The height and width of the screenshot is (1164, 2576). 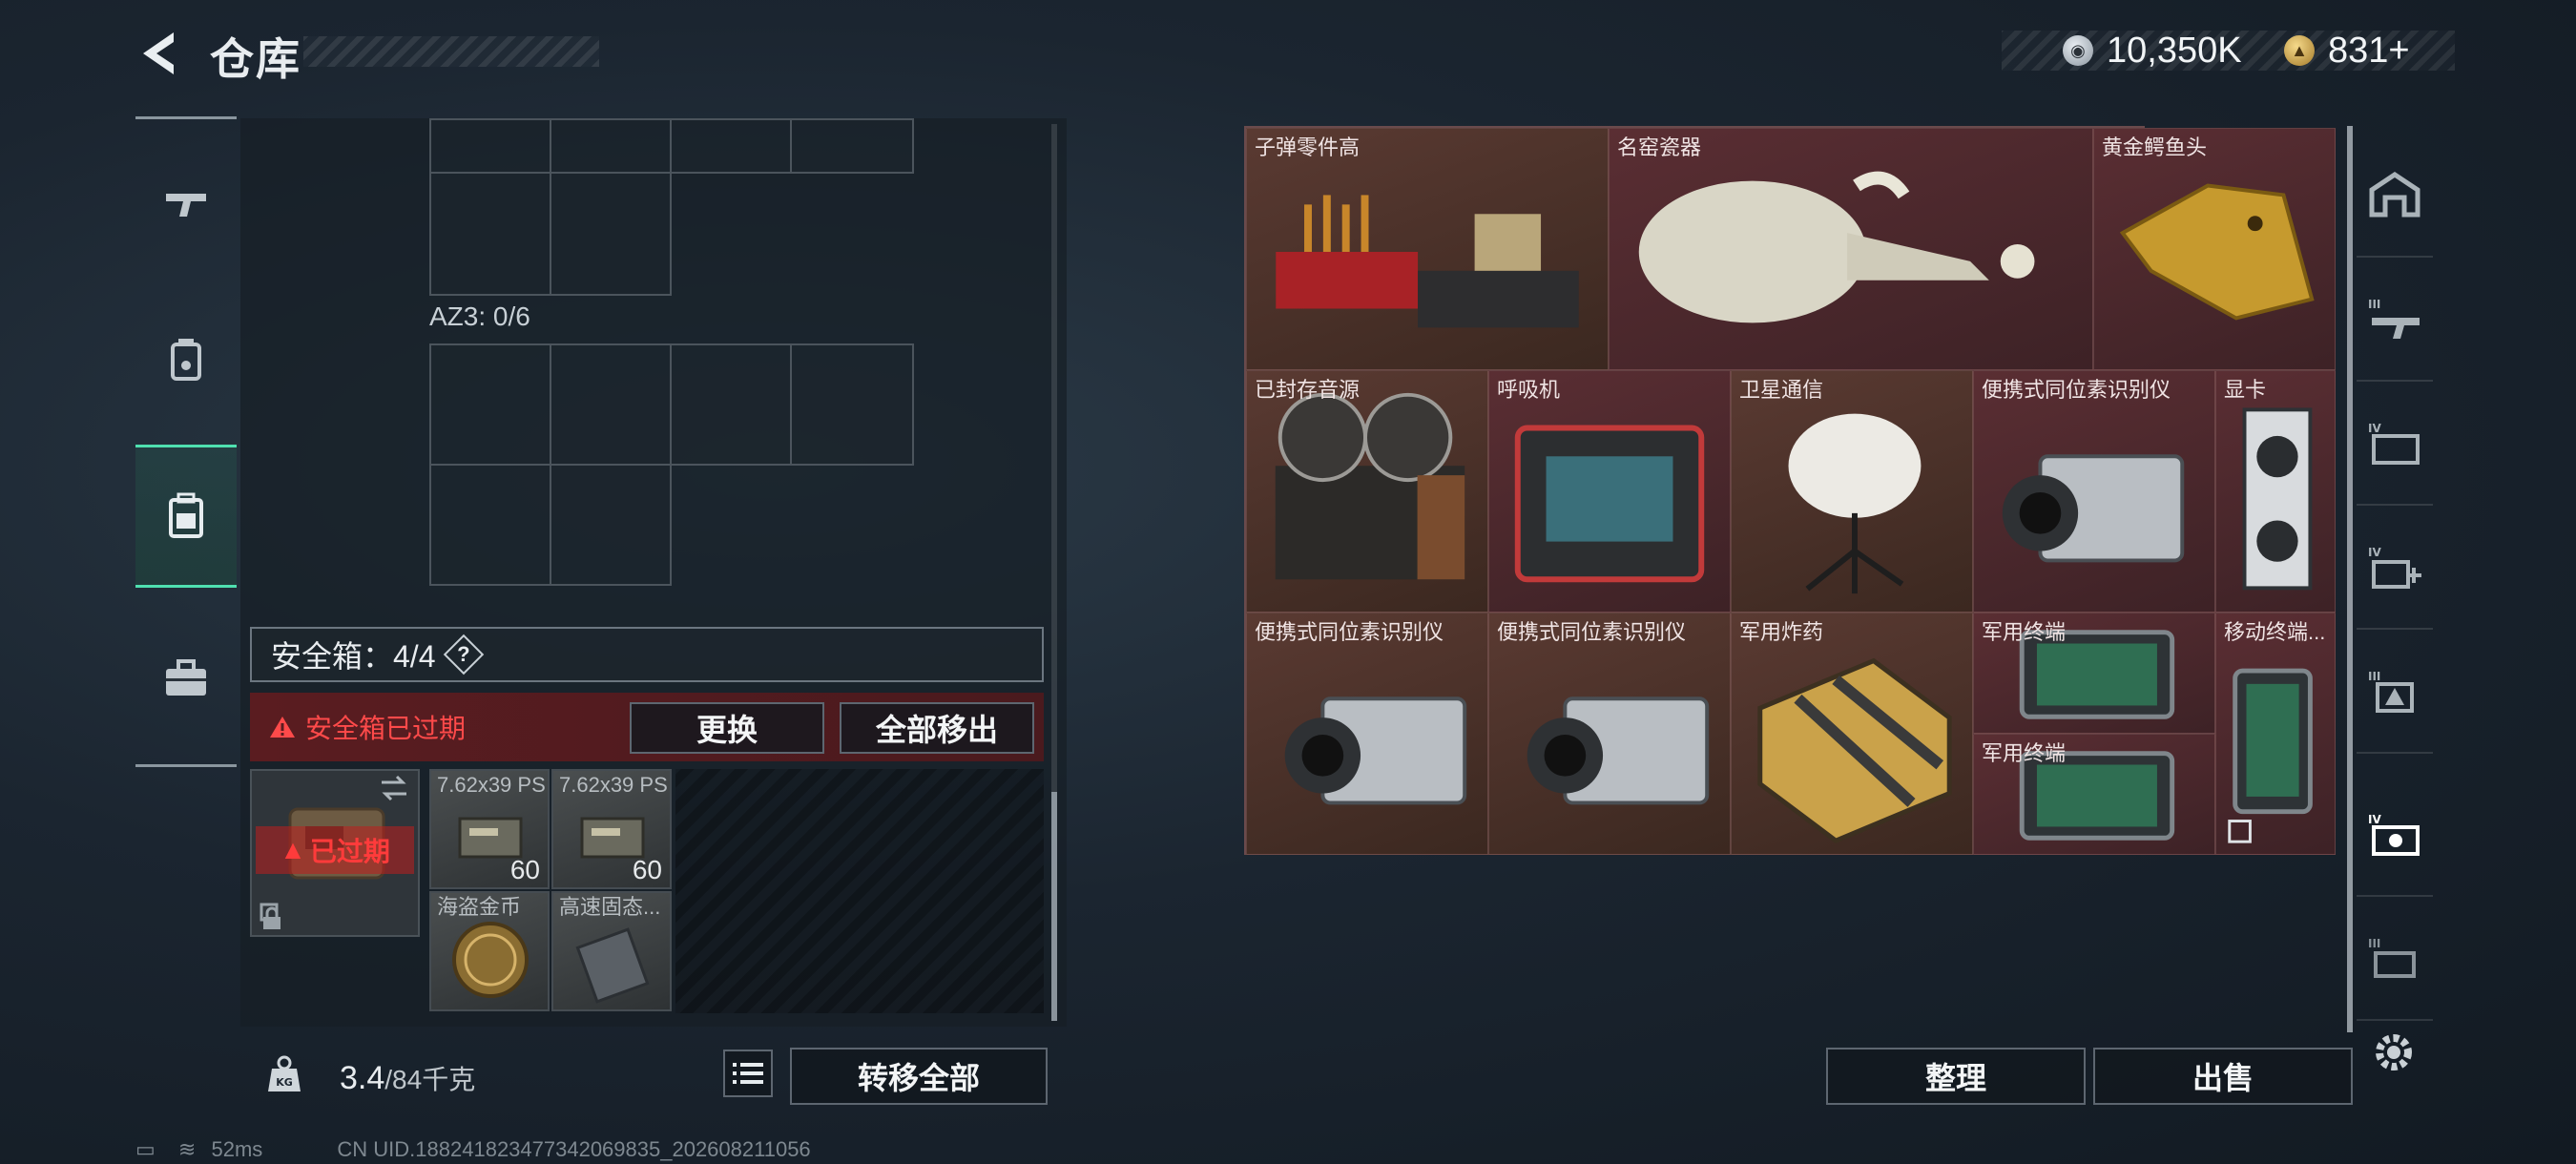 What do you see at coordinates (2369, 51) in the screenshot?
I see `currency-gold-value: 831+` at bounding box center [2369, 51].